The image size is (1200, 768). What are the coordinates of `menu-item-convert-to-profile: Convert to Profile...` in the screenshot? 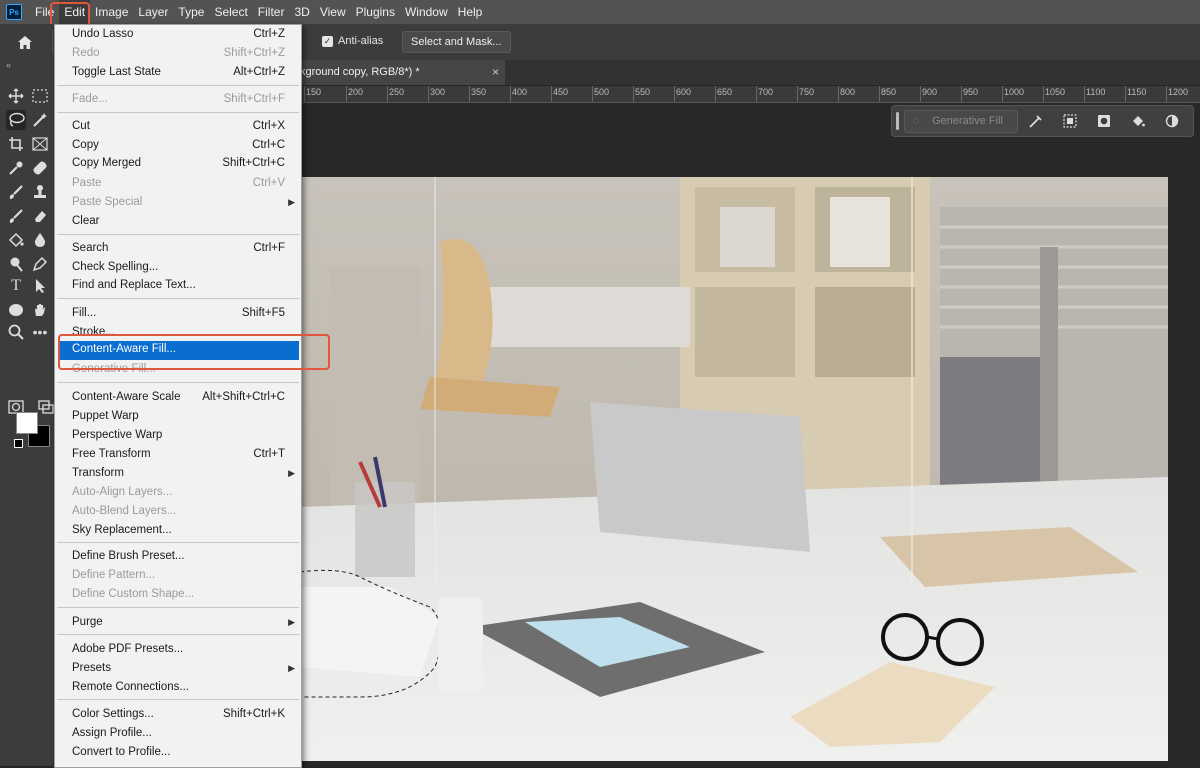 It's located at (178, 753).